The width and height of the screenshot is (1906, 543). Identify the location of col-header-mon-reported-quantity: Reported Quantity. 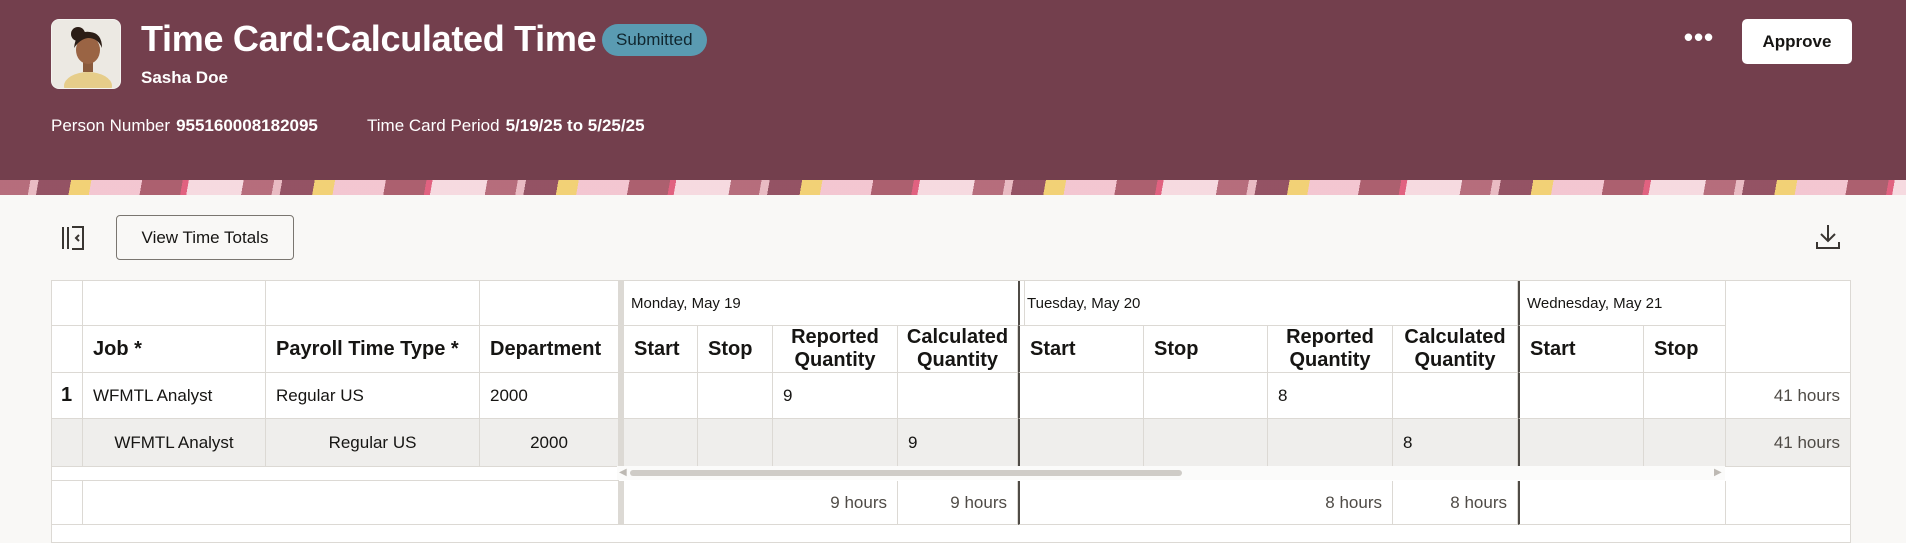
(835, 349).